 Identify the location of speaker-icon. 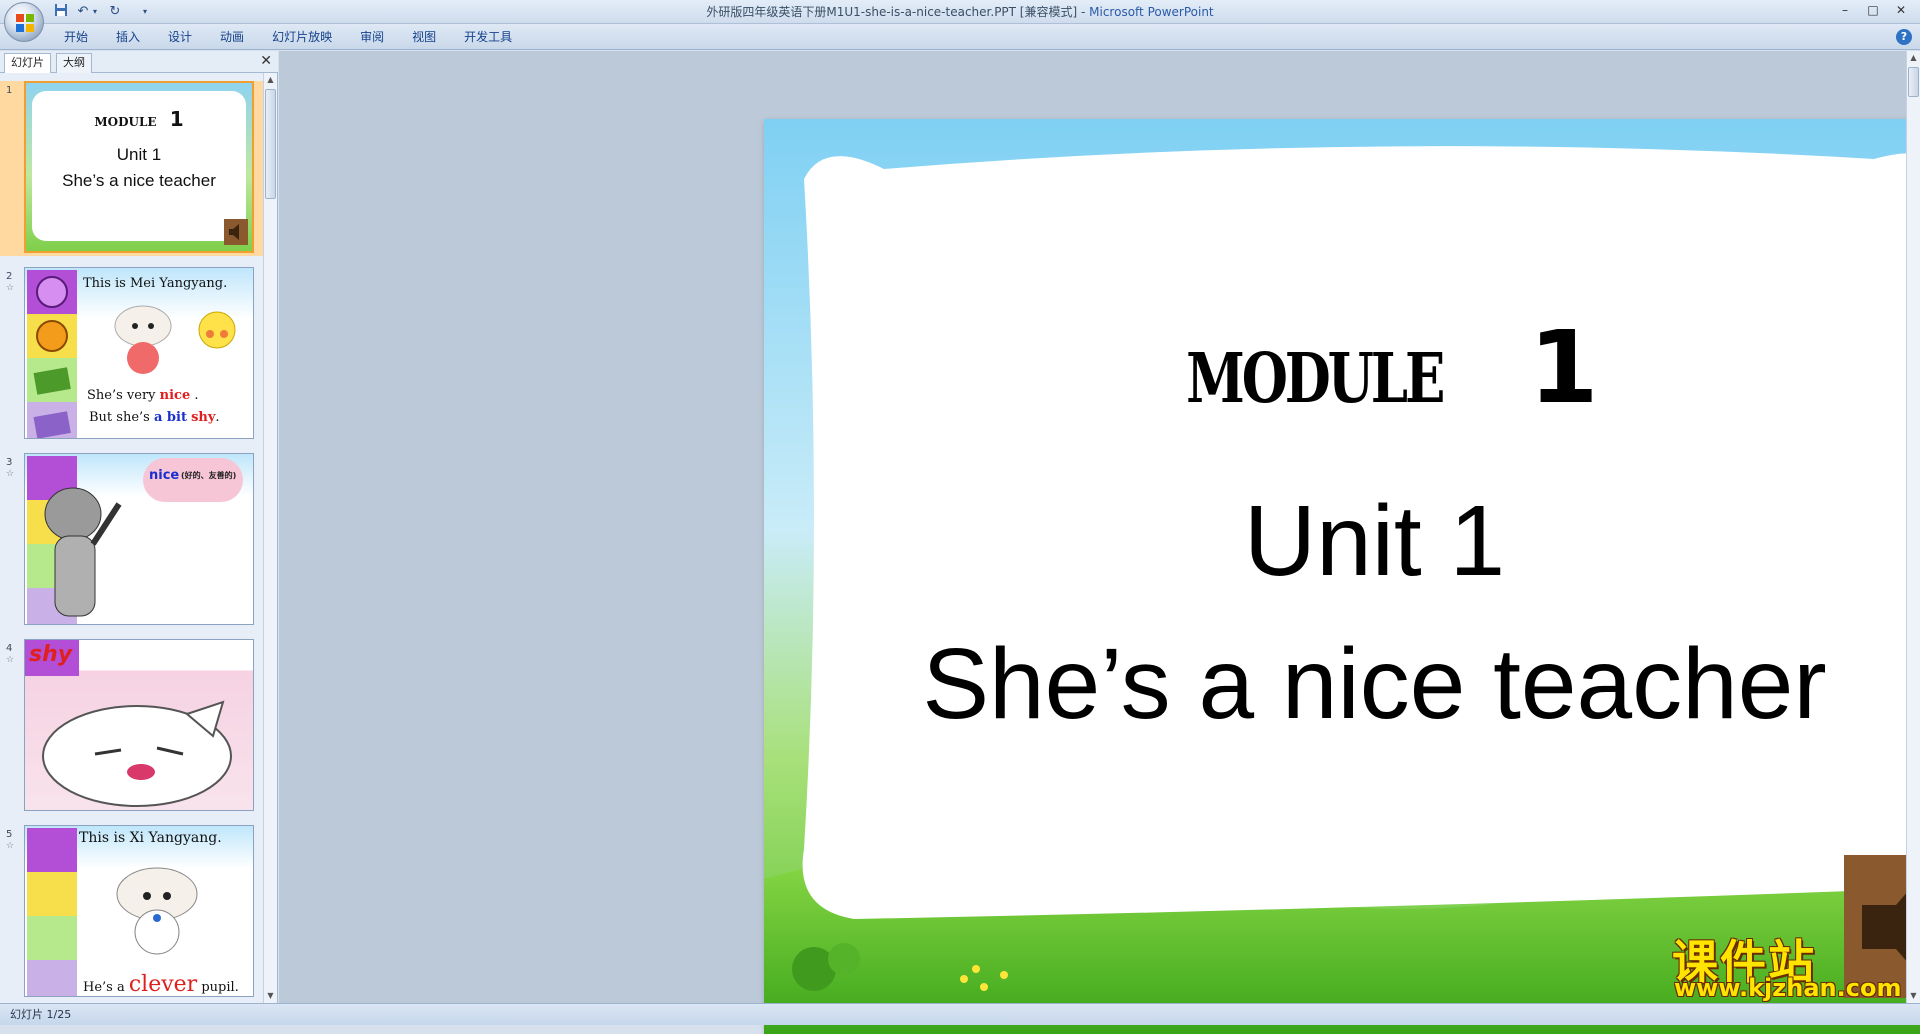
(236, 232).